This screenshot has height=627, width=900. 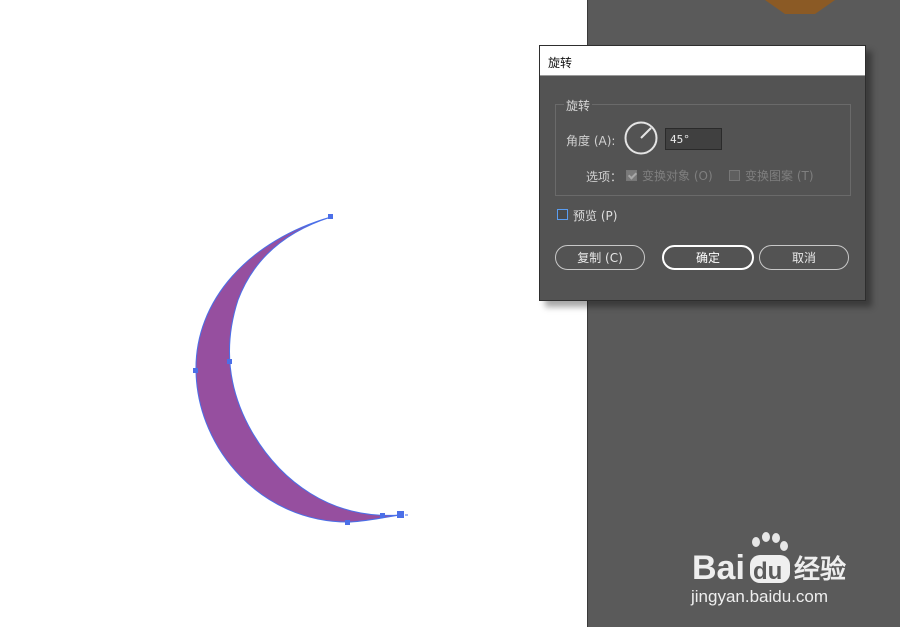 I want to click on watermark-brand-paw: du, so click(x=767, y=571).